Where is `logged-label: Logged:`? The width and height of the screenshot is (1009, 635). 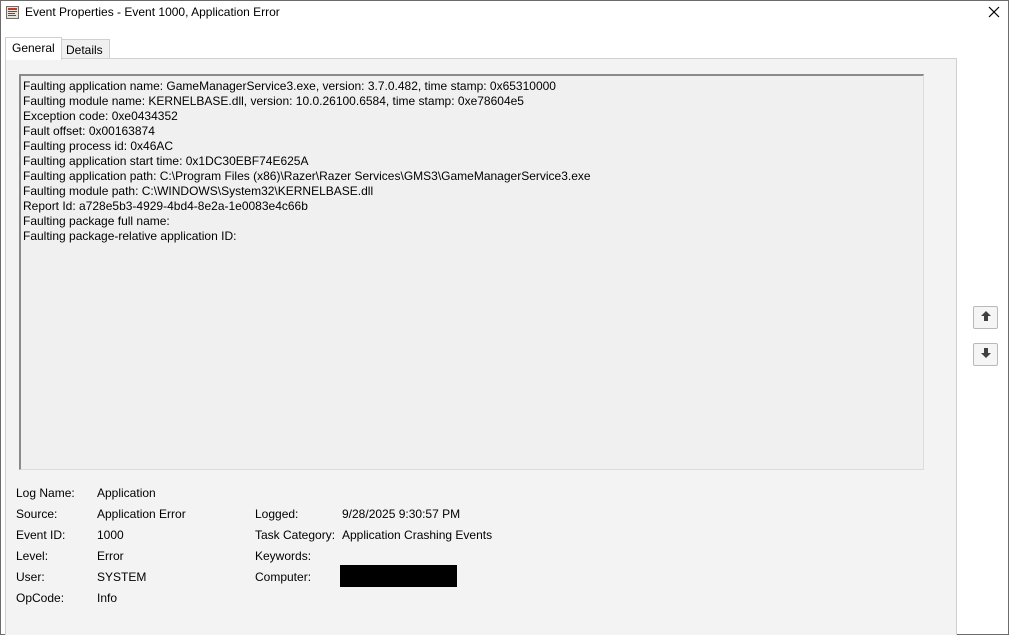 logged-label: Logged: is located at coordinates (277, 514).